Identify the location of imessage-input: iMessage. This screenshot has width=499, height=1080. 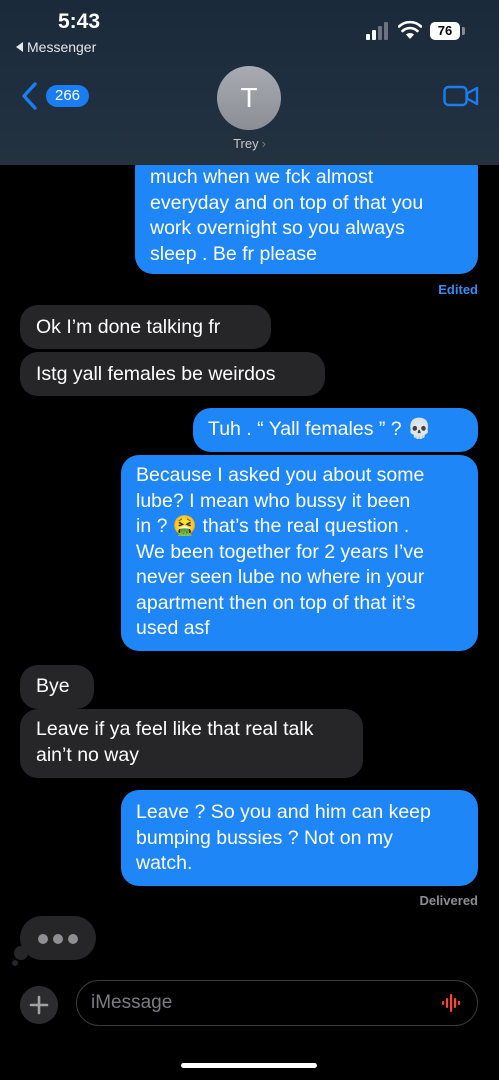
(277, 1003).